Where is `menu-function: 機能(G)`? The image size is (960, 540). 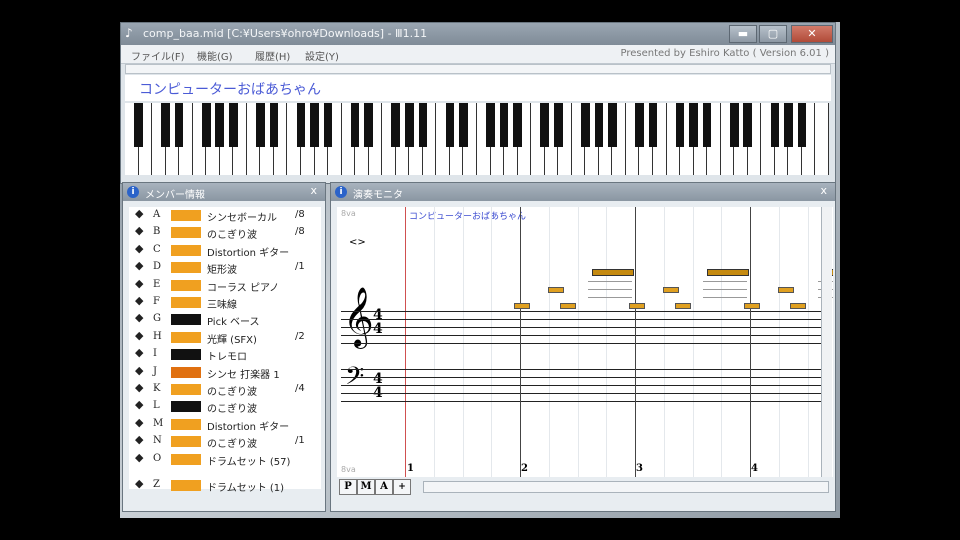 menu-function: 機能(G) is located at coordinates (215, 55).